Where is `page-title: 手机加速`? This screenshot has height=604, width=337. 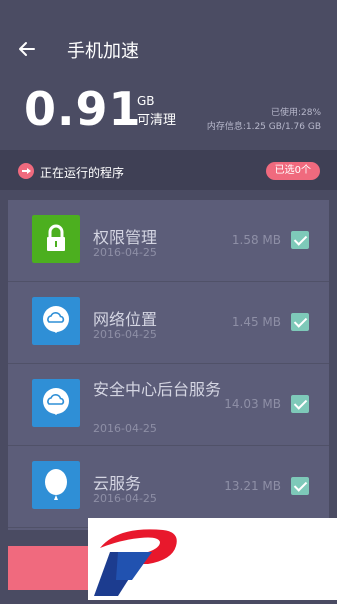
page-title: 手机加速 is located at coordinates (103, 51).